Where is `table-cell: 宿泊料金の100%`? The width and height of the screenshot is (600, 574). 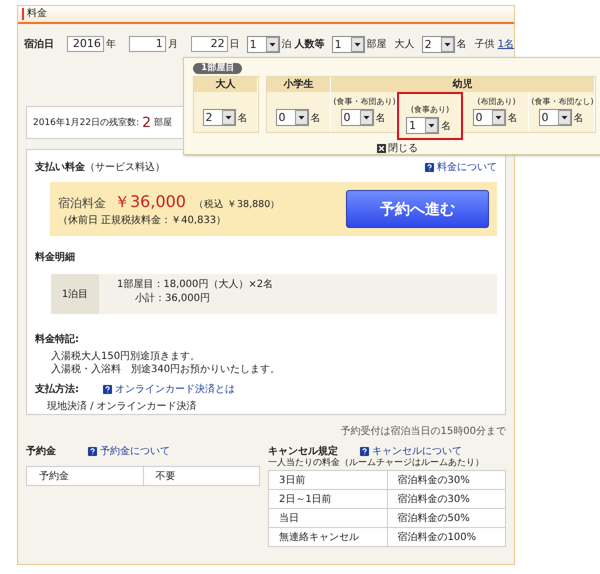
table-cell: 宿泊料金の100% is located at coordinates (446, 537).